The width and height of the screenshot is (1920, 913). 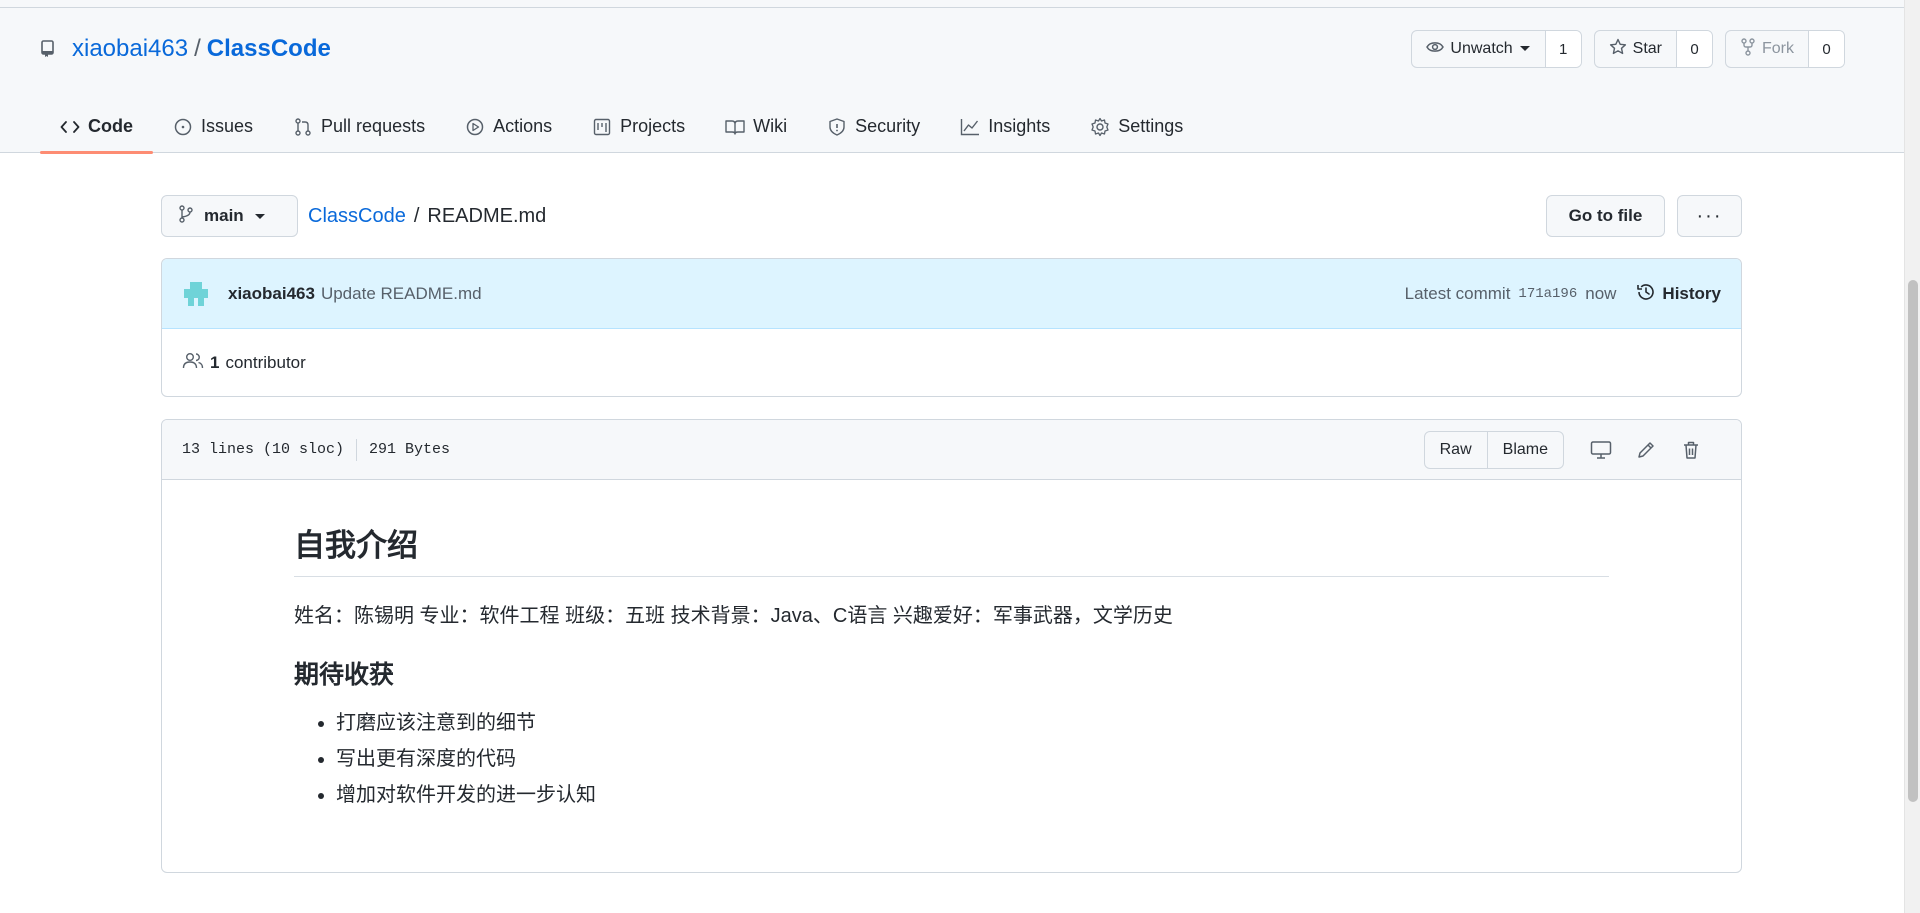 I want to click on repo-icon, so click(x=50, y=49).